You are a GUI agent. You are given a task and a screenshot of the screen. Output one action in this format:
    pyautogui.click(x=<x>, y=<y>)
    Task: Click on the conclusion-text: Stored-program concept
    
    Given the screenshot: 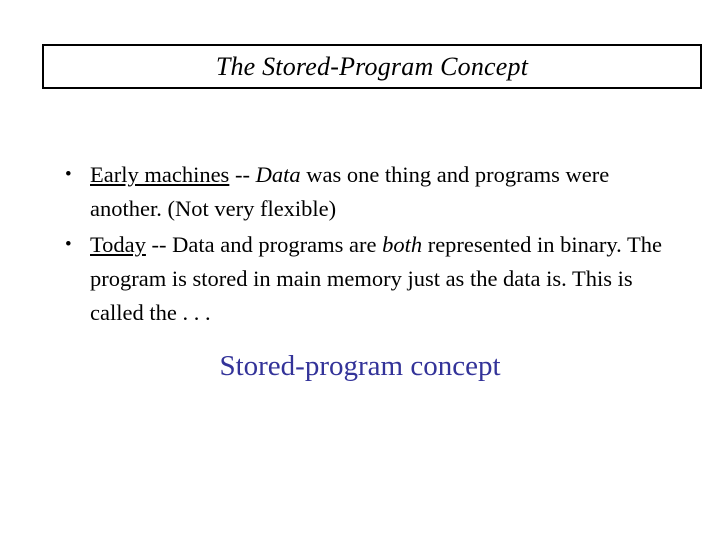 What is the action you would take?
    pyautogui.click(x=360, y=366)
    